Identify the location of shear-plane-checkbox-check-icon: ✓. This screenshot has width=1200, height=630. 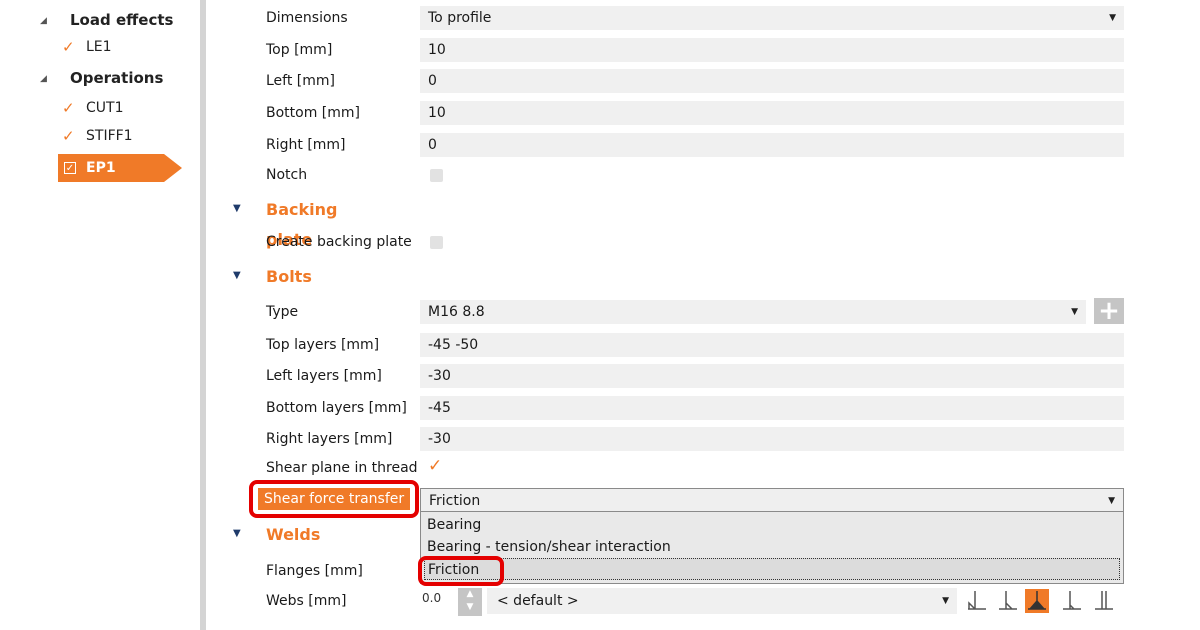
(435, 466).